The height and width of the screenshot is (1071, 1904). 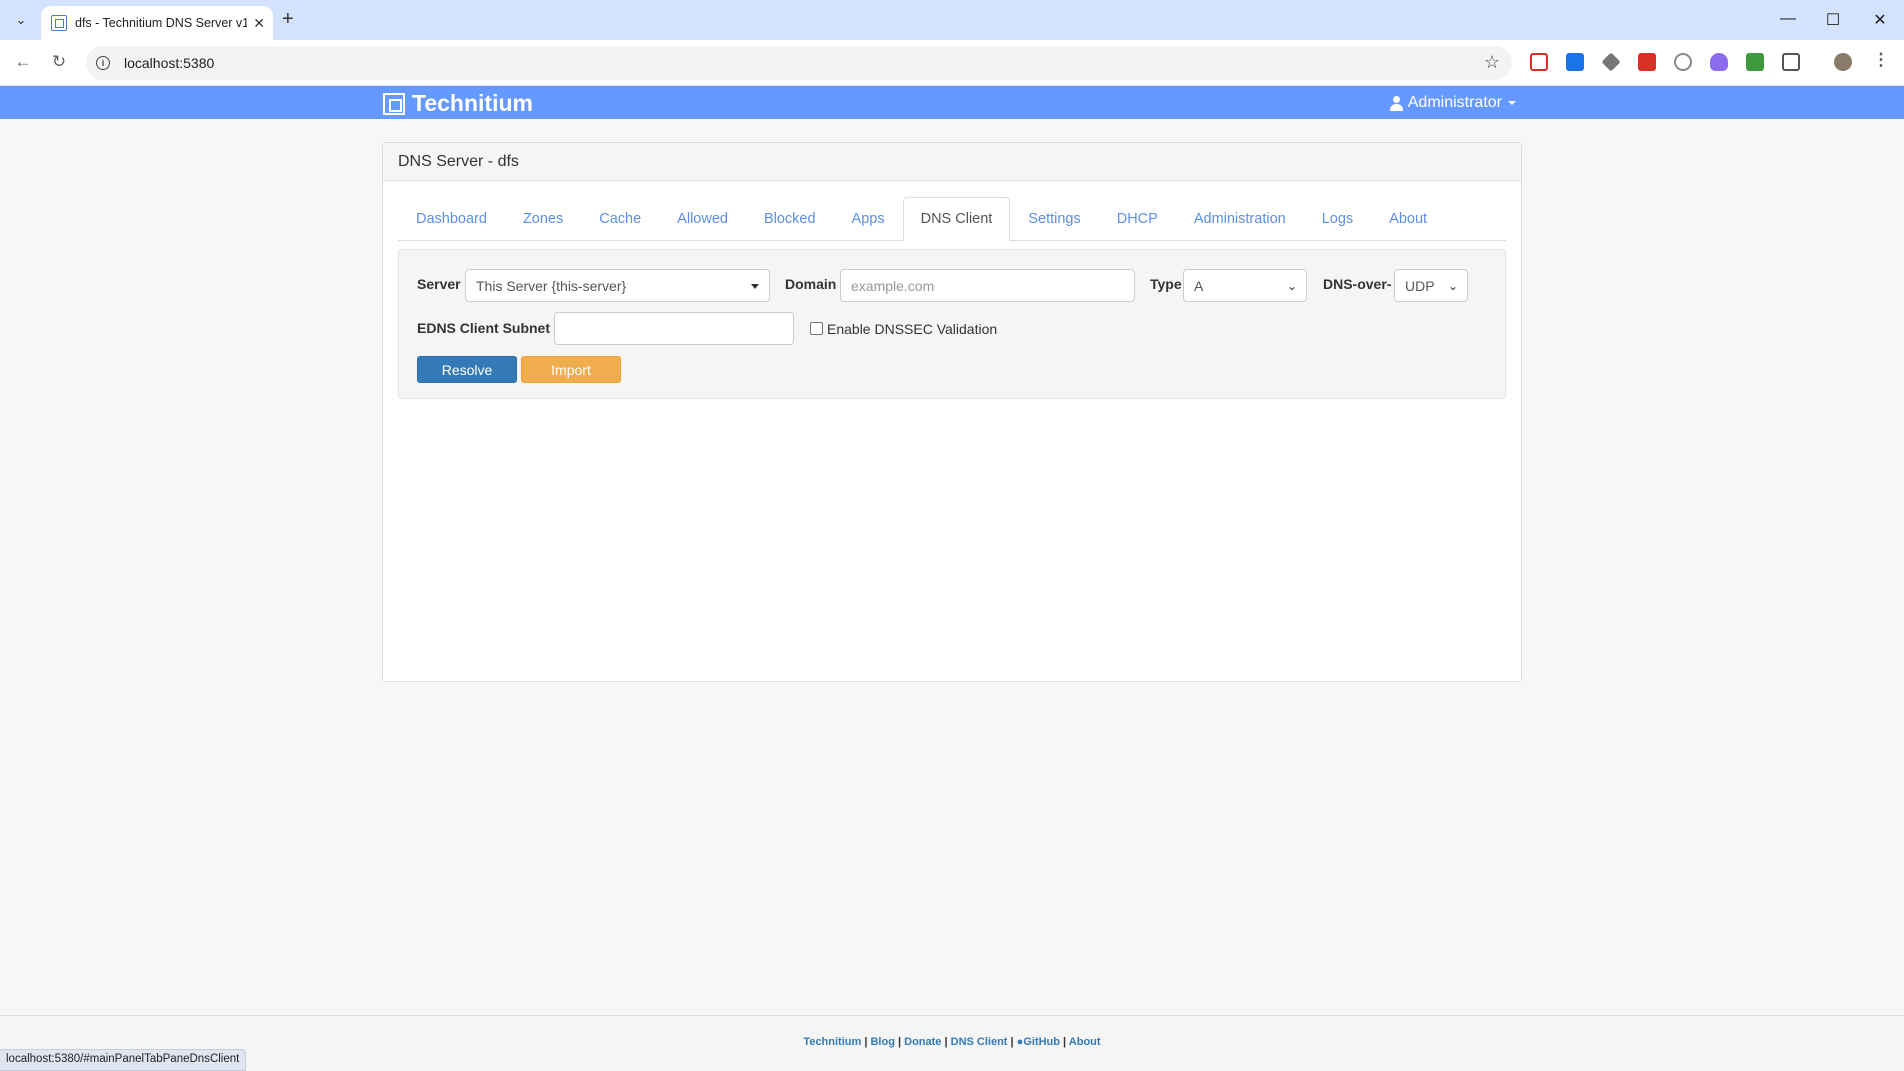 I want to click on site-info-icon: i, so click(x=103, y=63).